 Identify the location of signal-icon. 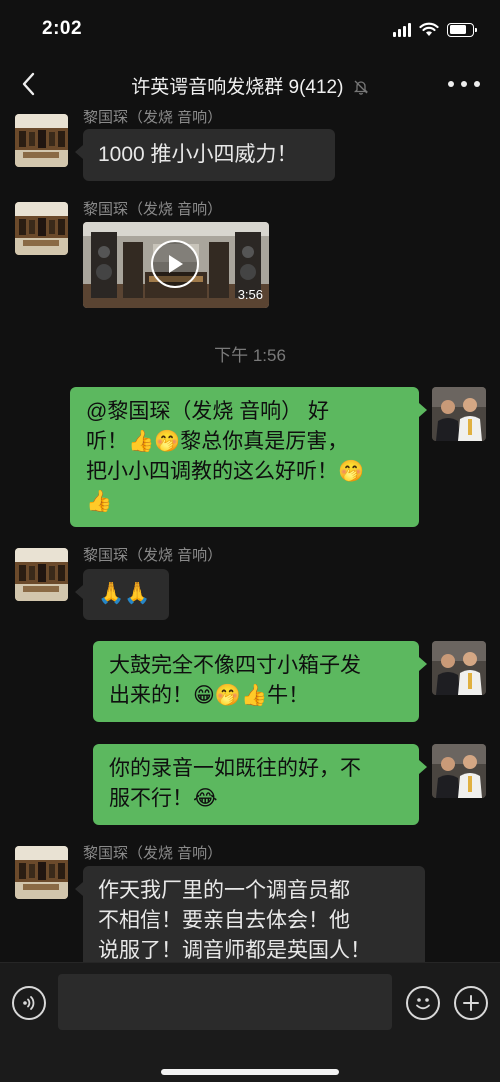
(402, 29).